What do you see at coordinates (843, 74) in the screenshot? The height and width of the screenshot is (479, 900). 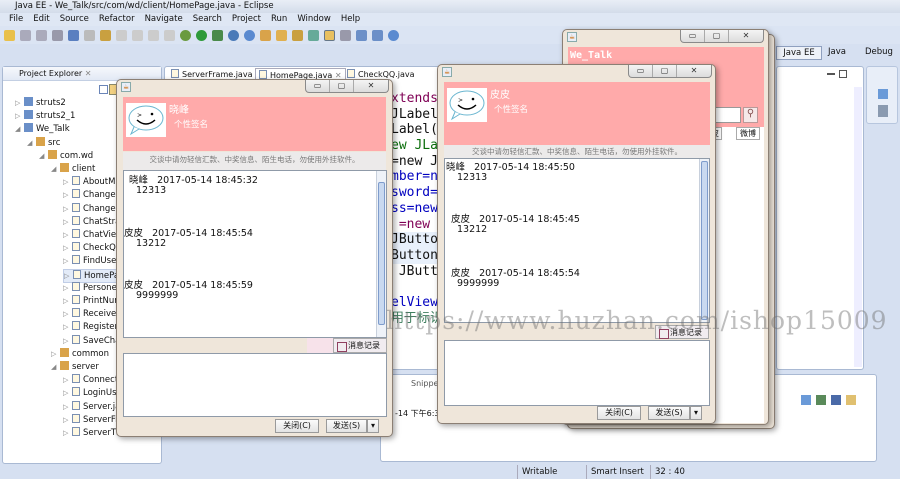 I see `maximize-icon` at bounding box center [843, 74].